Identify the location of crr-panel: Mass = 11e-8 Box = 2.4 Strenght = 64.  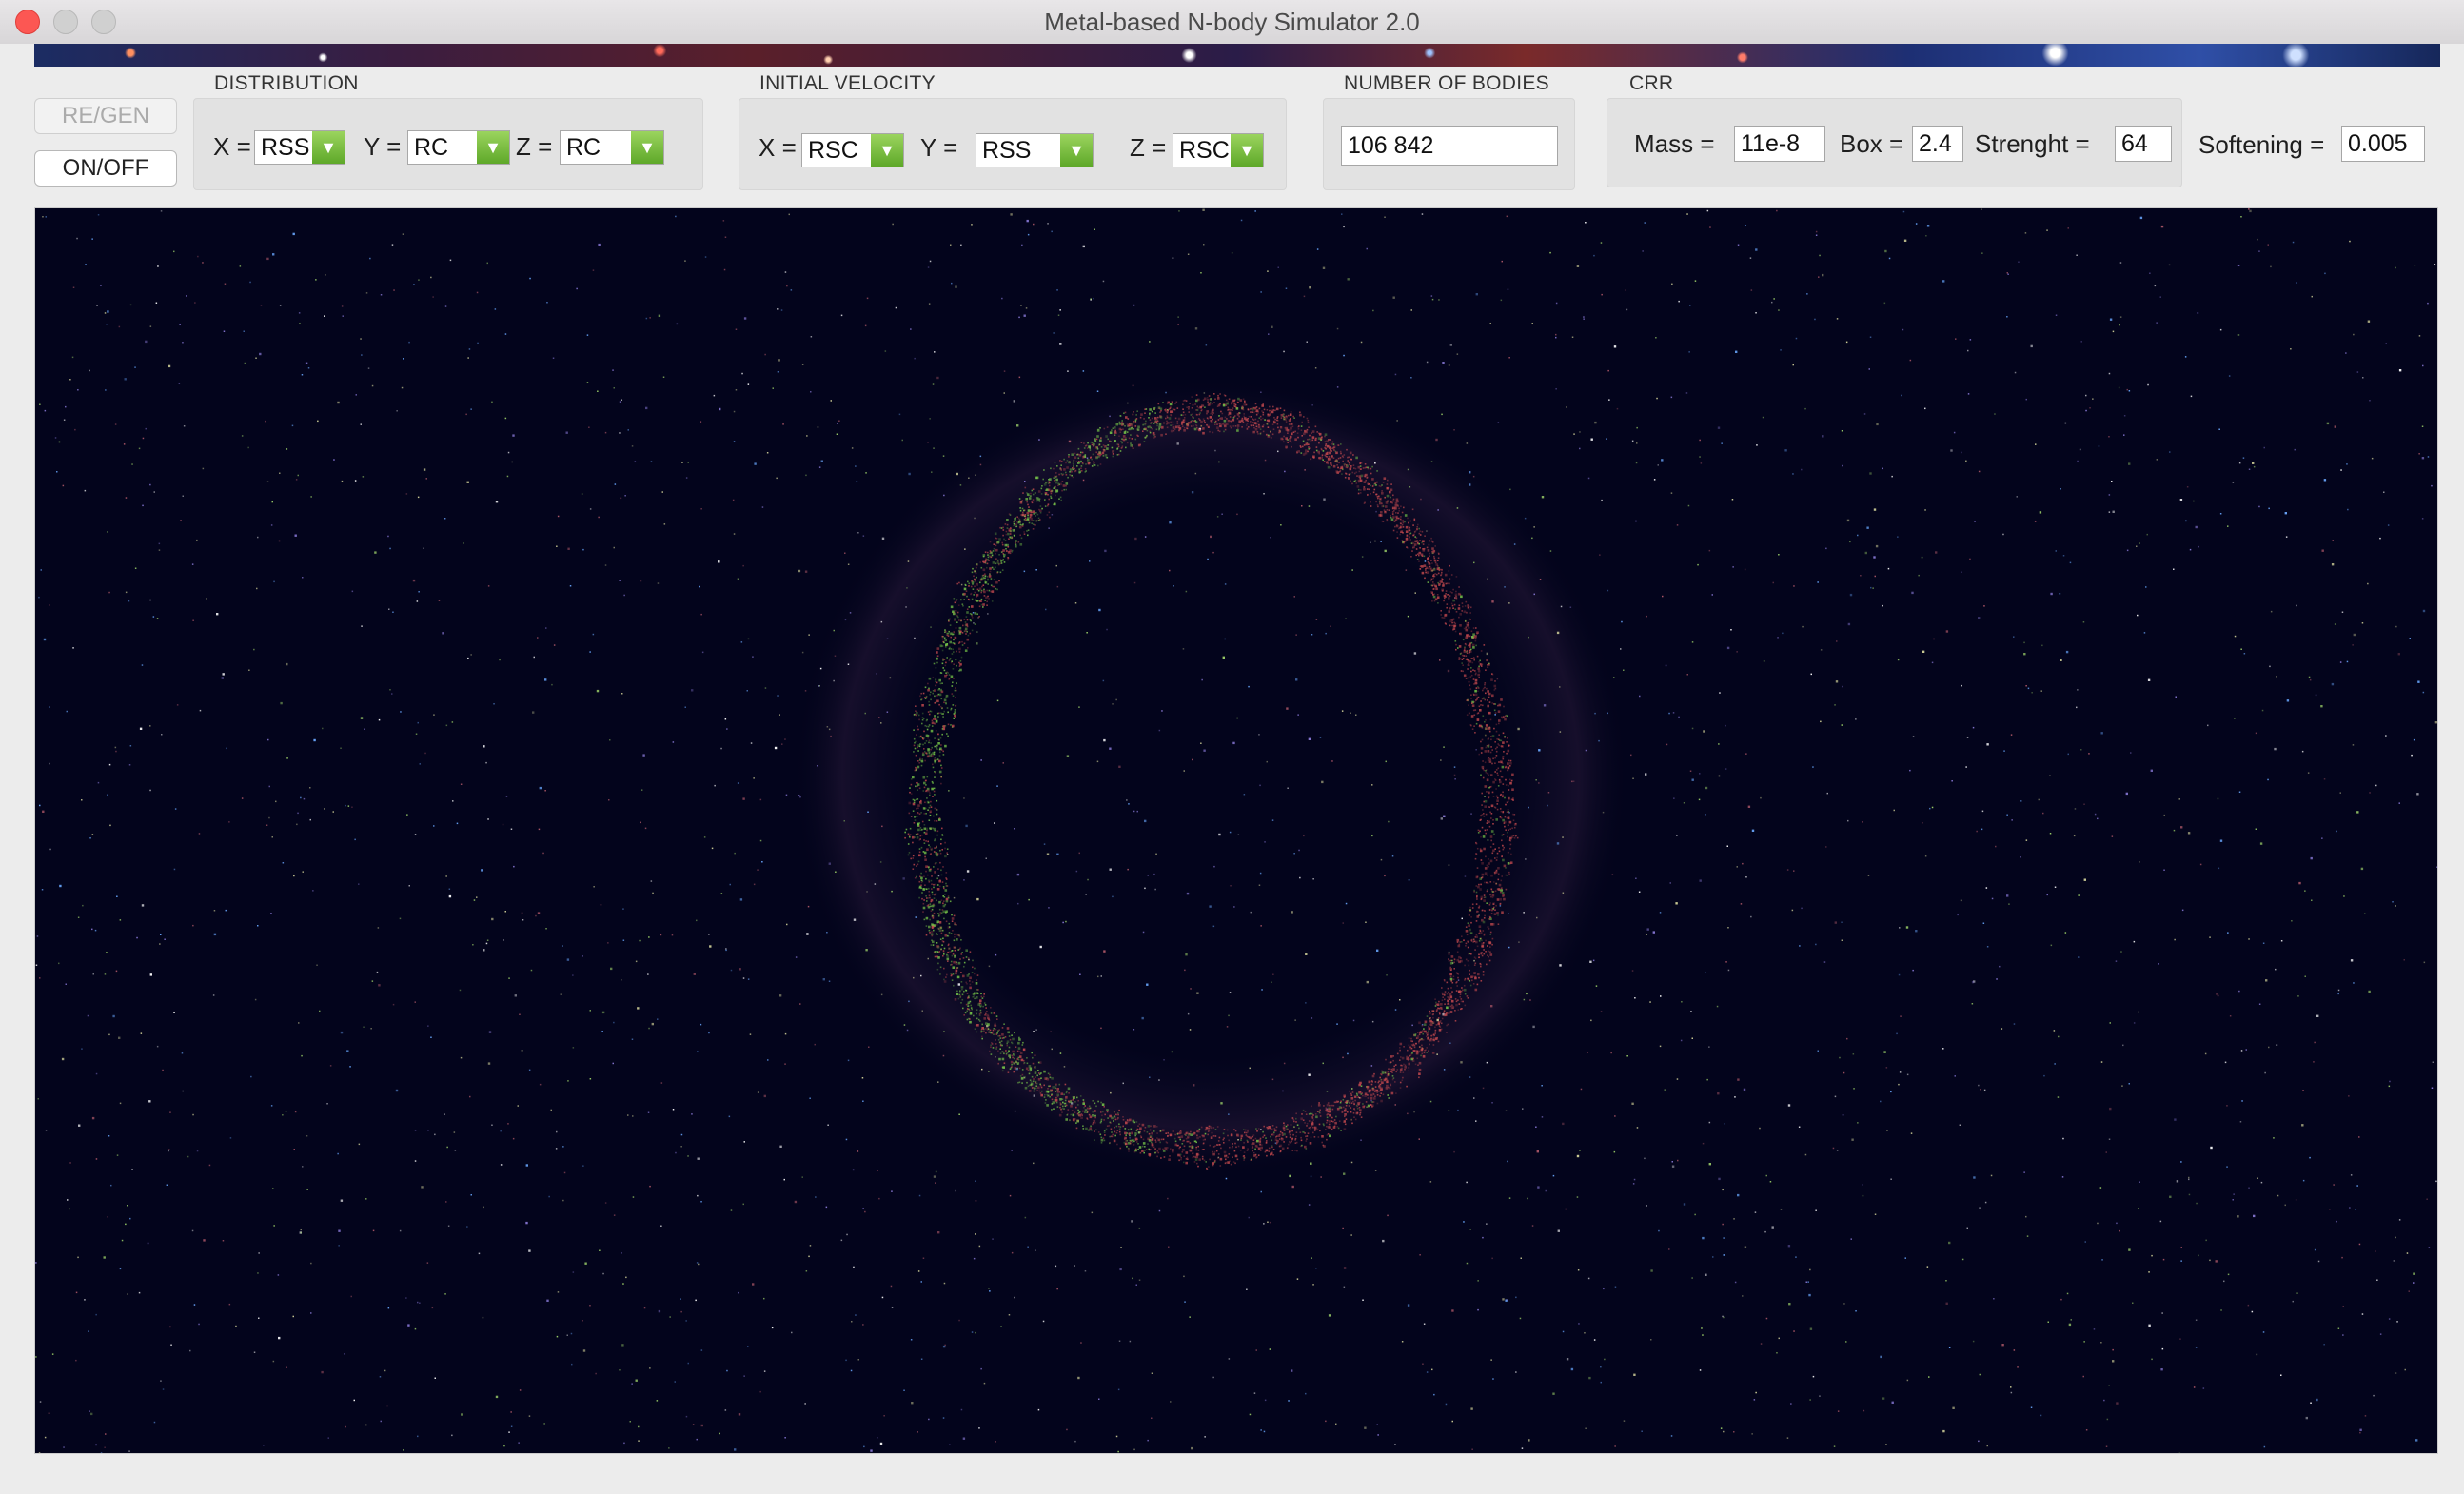
(1894, 142).